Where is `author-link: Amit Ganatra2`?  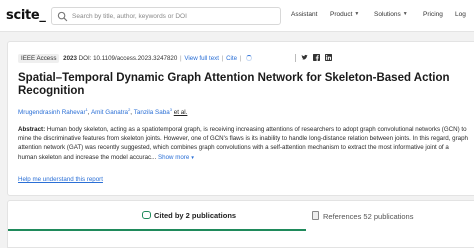
author-link: Amit Ganatra2 is located at coordinates (110, 112).